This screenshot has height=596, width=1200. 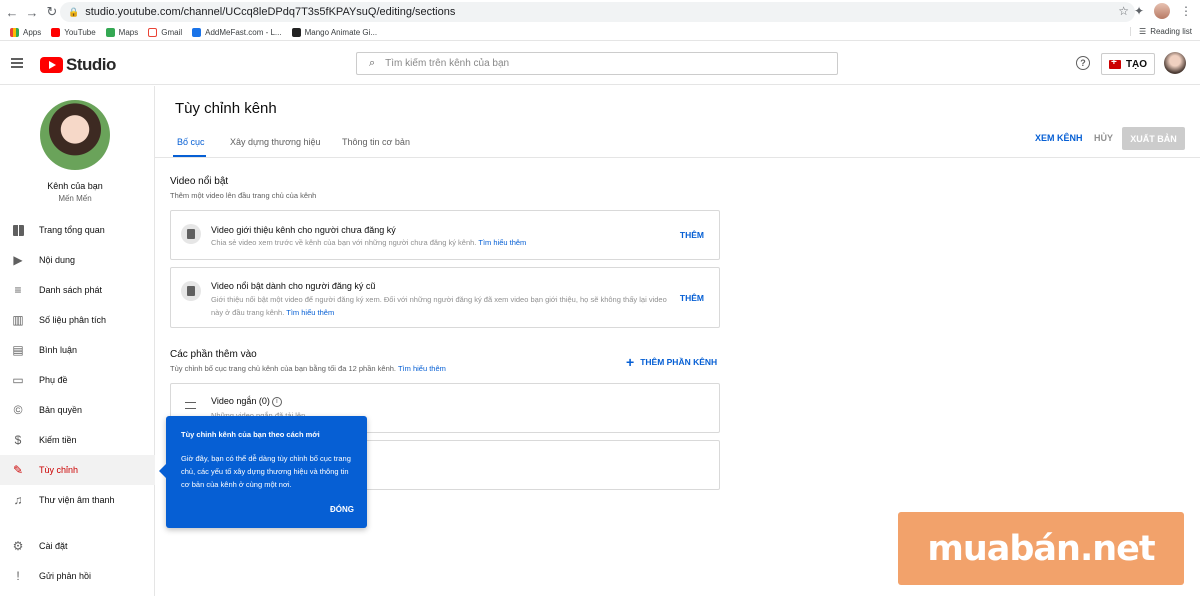 I want to click on bookmark-label: Apps, so click(x=32, y=32).